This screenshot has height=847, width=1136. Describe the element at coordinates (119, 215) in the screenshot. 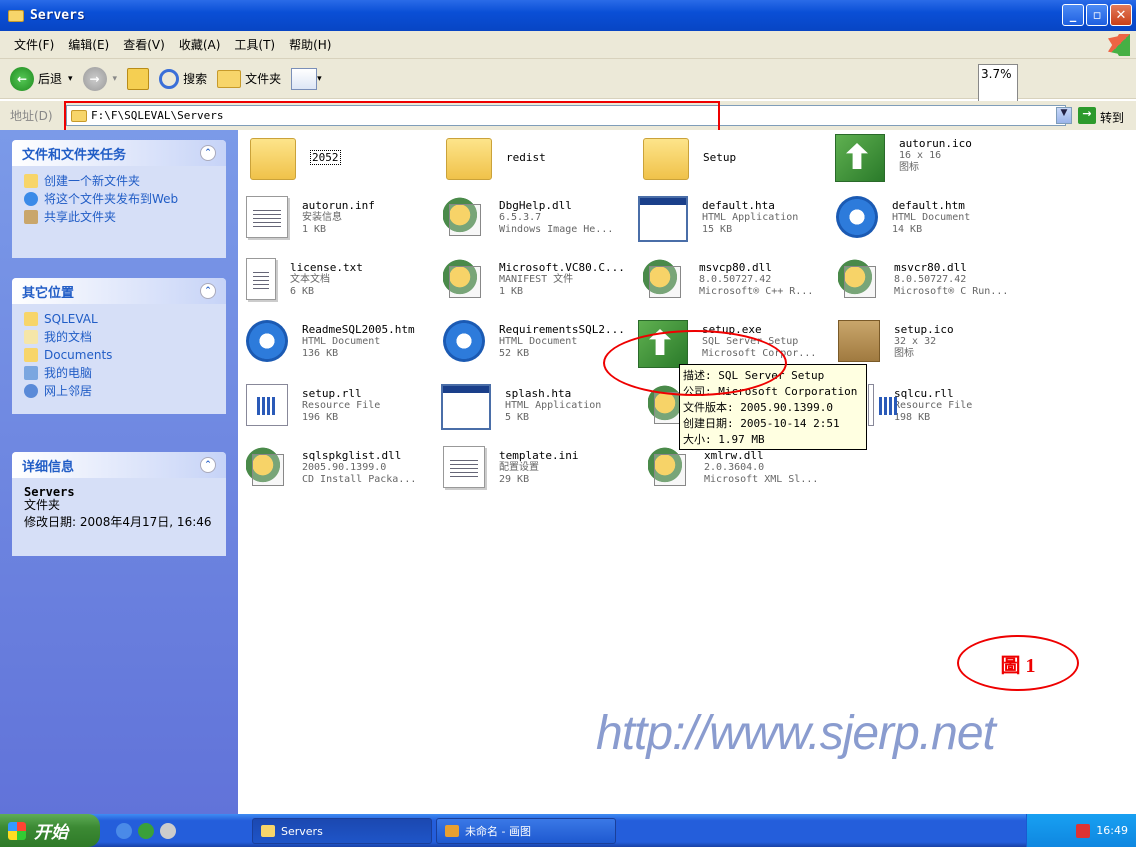

I see `task-share-folder: 共享此文件夹` at that location.